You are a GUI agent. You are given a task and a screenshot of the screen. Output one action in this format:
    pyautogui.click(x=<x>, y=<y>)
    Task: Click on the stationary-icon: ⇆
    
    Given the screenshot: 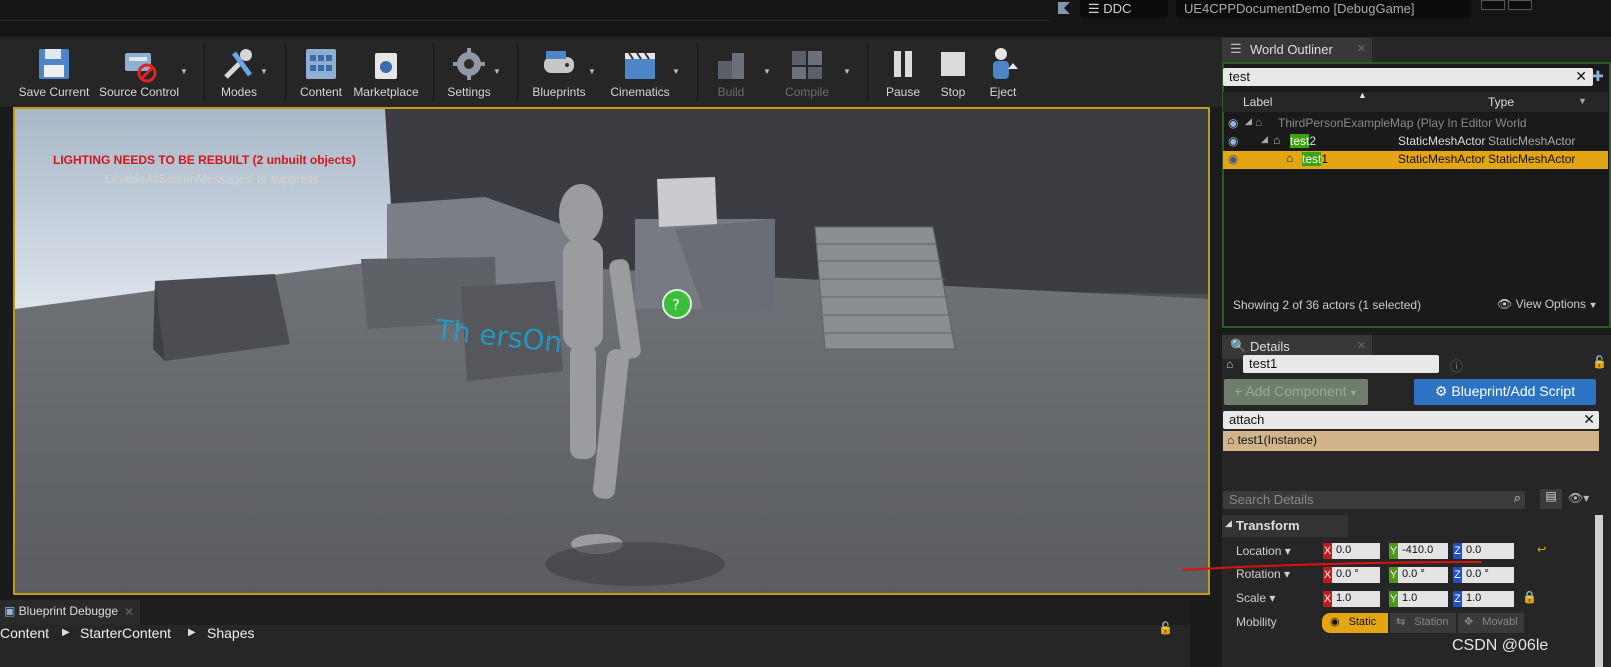 What is the action you would take?
    pyautogui.click(x=1402, y=622)
    